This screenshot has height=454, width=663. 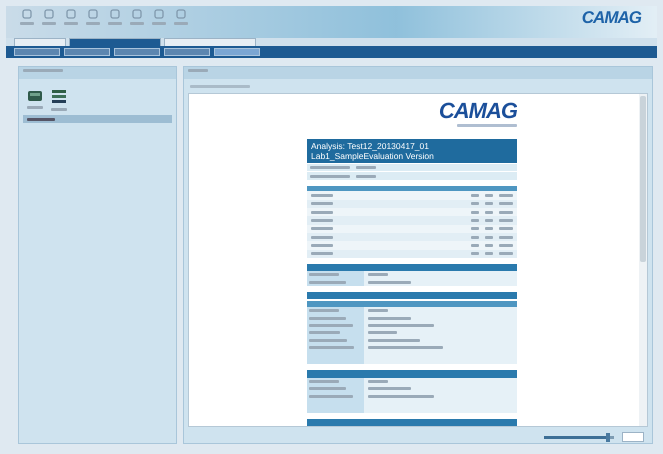 I want to click on report-title: Lab1_SampleEvaluation Version, so click(x=373, y=156).